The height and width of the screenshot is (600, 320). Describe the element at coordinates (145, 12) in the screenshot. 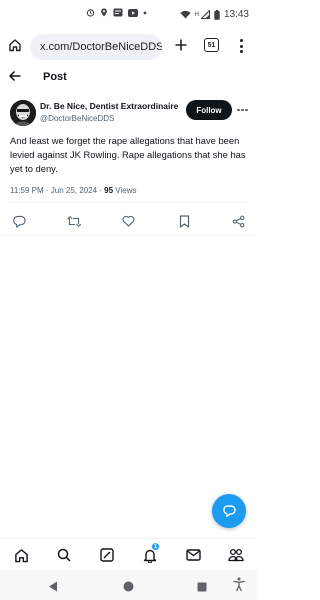

I see `dot-icon` at that location.